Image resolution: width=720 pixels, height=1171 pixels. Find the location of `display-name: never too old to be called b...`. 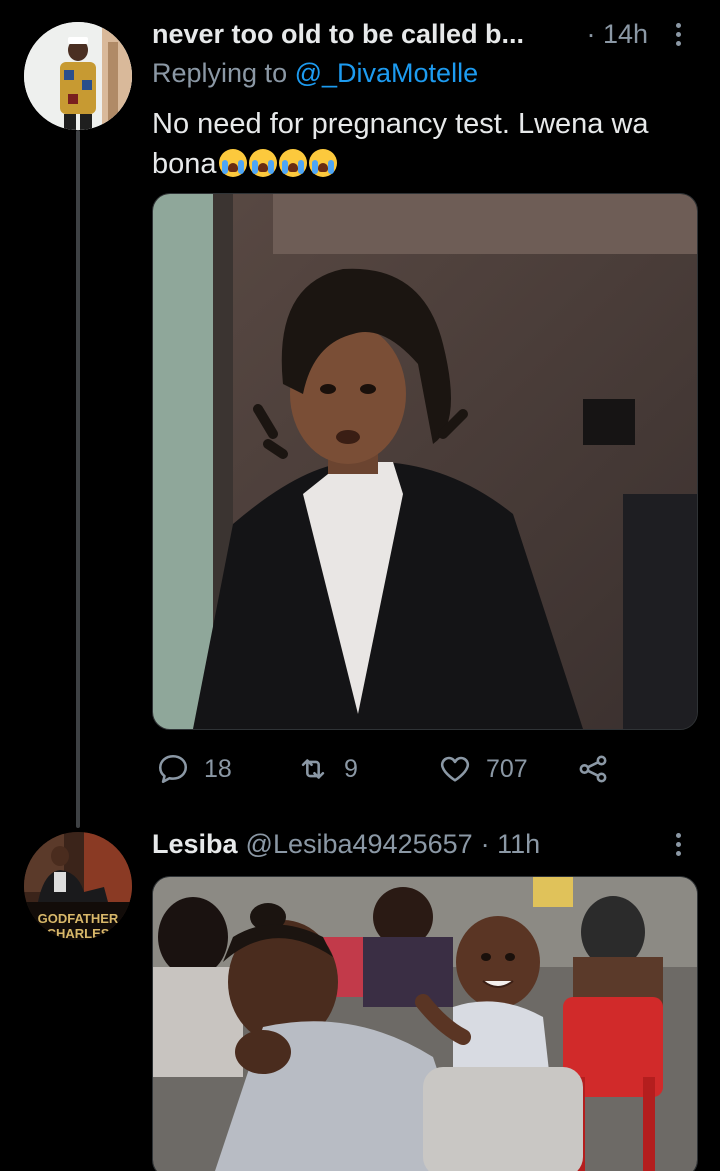

display-name: never too old to be called b... is located at coordinates (338, 34).